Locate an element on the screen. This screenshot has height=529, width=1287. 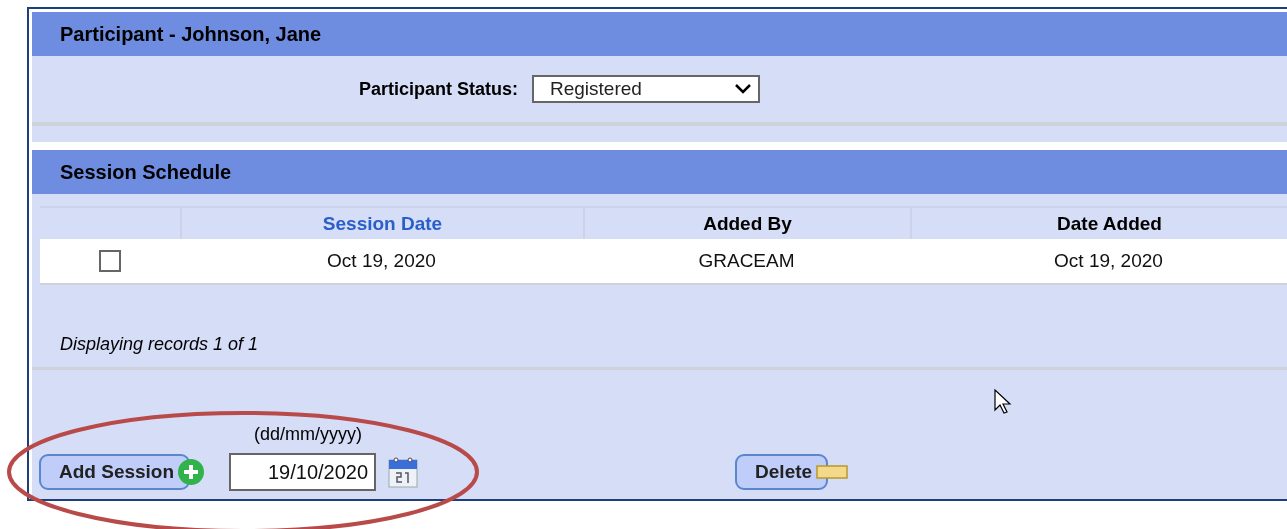
chevron-down-icon is located at coordinates (743, 89).